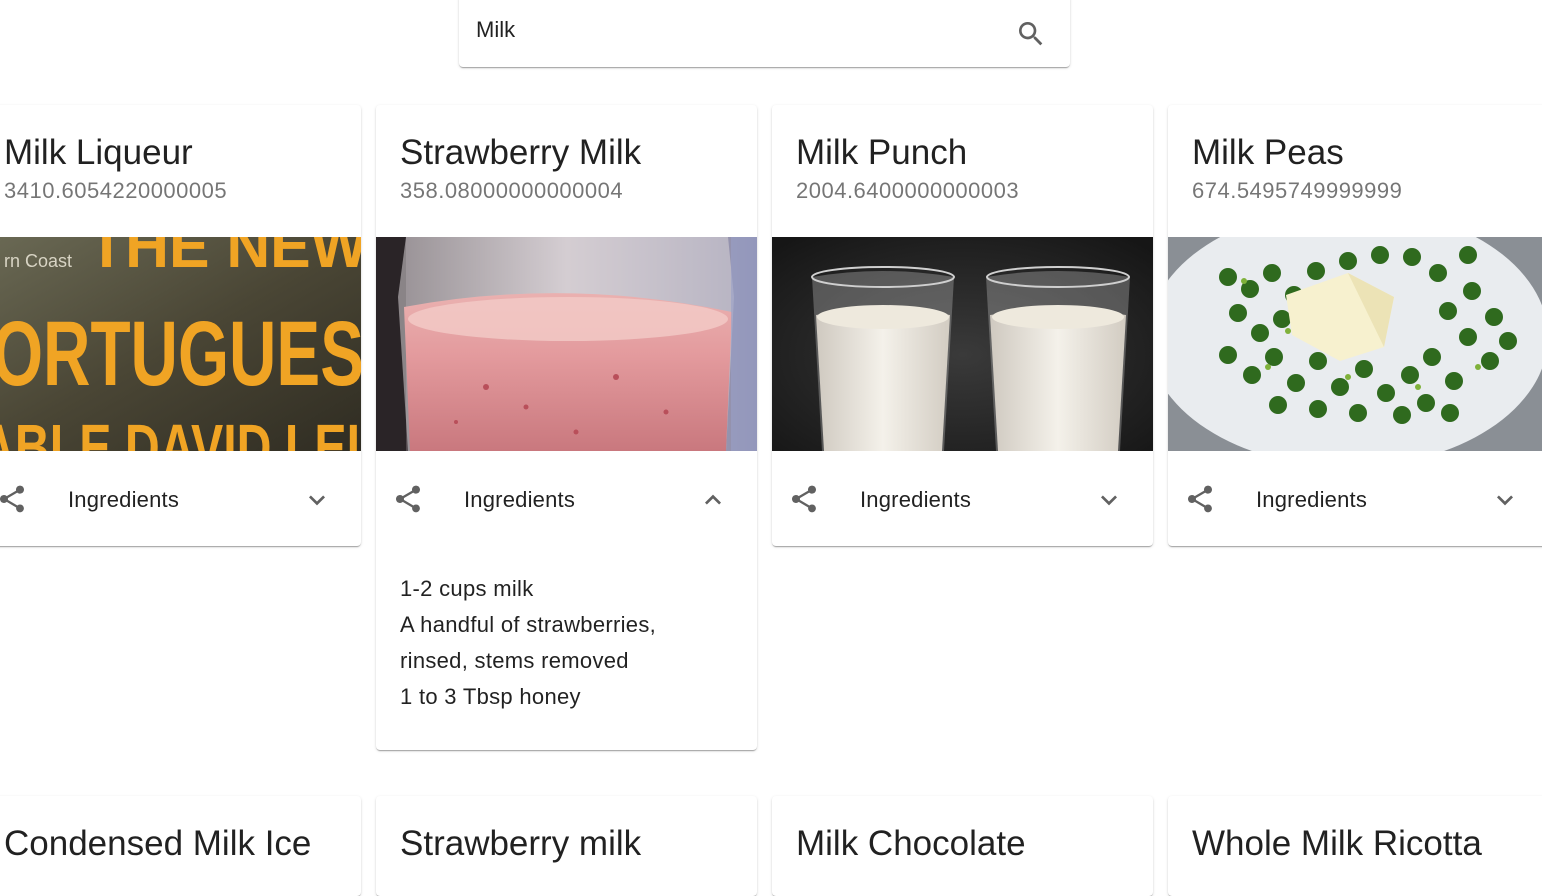 The height and width of the screenshot is (896, 1542). Describe the element at coordinates (512, 190) in the screenshot. I see `card-subheader: 358.08000000000004` at that location.